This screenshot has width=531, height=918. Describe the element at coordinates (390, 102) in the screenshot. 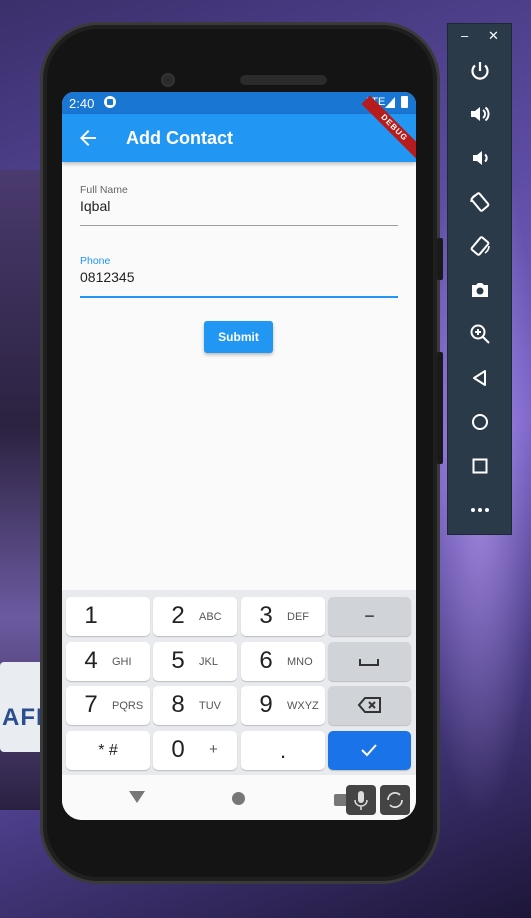

I see `signal-icon` at that location.